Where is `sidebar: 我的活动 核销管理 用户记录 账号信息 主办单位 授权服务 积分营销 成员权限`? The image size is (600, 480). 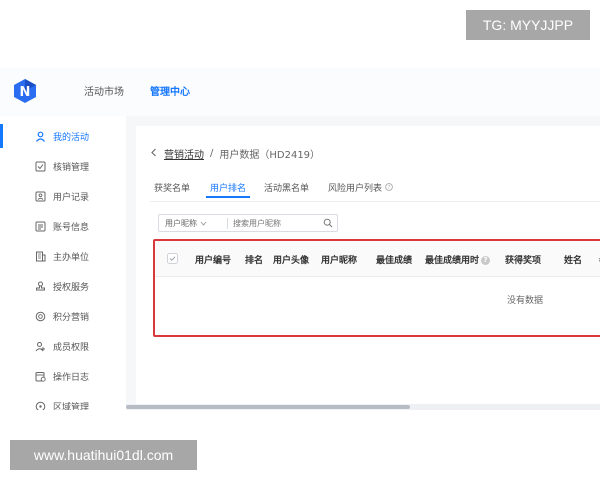 sidebar: 我的活动 核销管理 用户记录 账号信息 主办单位 授权服务 积分营销 成员权限 is located at coordinates (63, 263).